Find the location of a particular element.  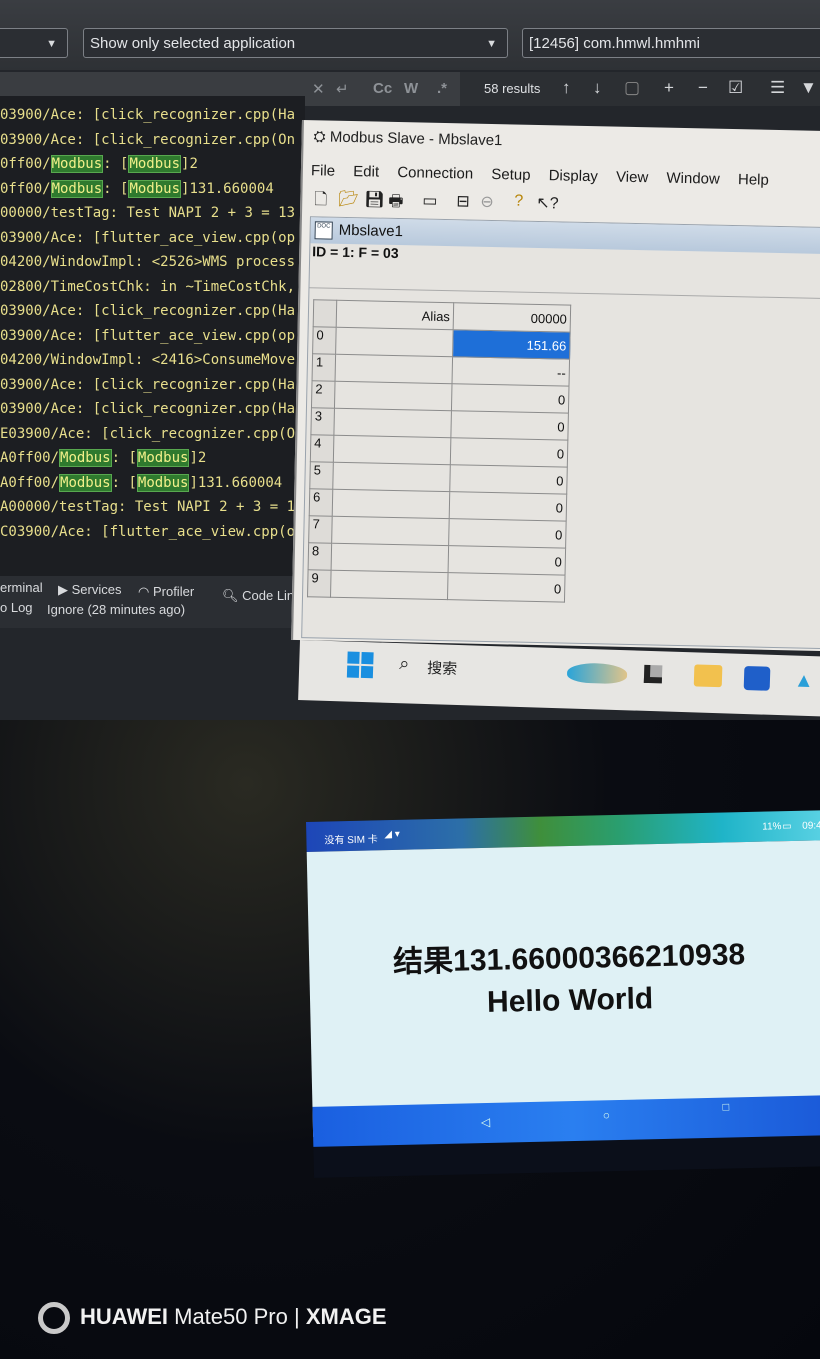

doc-icon: DOC is located at coordinates (323, 230).